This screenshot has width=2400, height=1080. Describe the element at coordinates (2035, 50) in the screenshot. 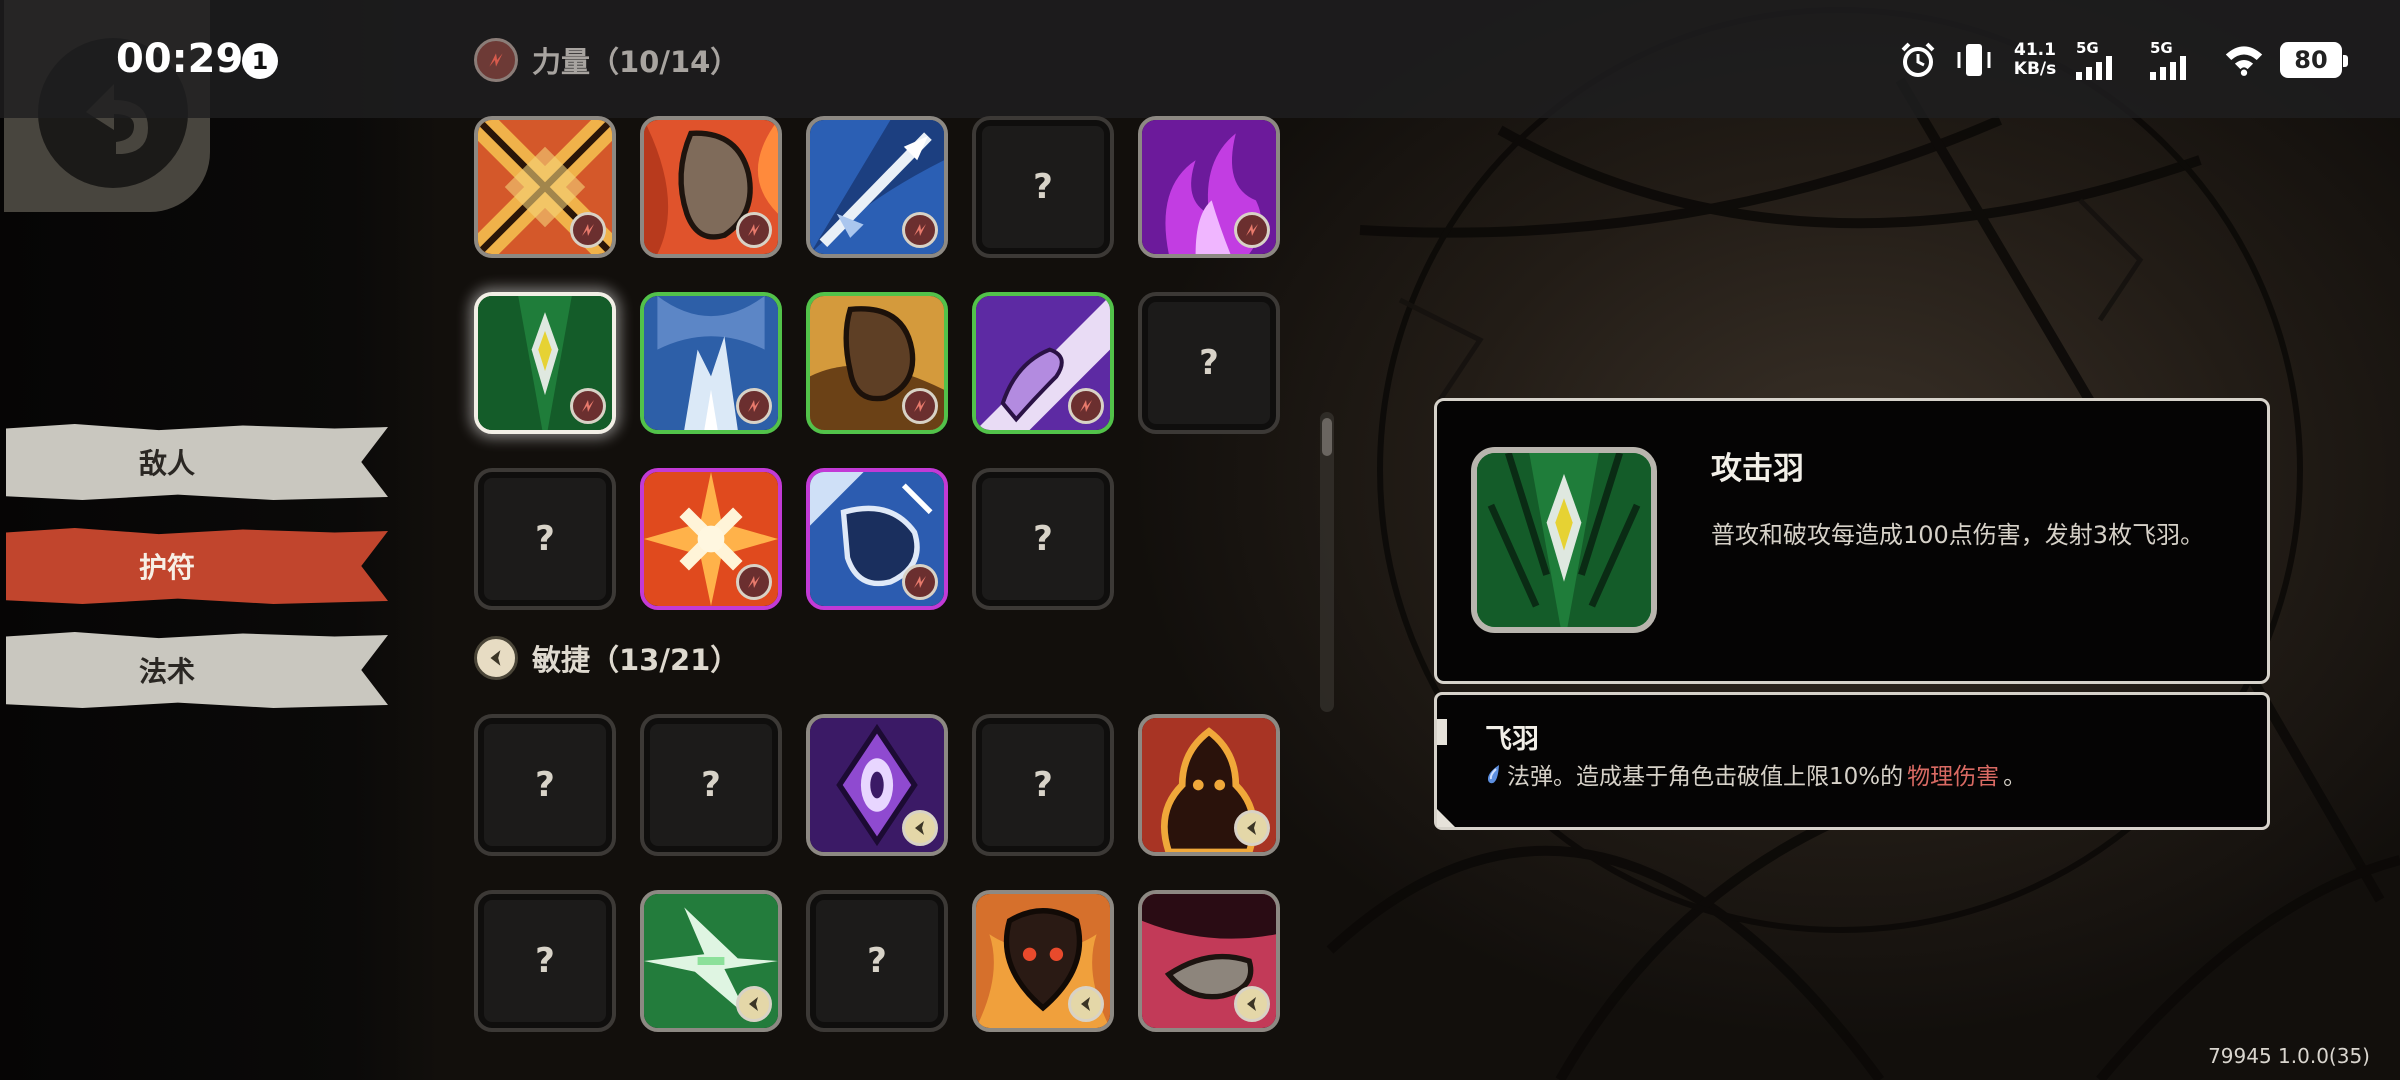

I see `net-speed-value: 41.1` at that location.